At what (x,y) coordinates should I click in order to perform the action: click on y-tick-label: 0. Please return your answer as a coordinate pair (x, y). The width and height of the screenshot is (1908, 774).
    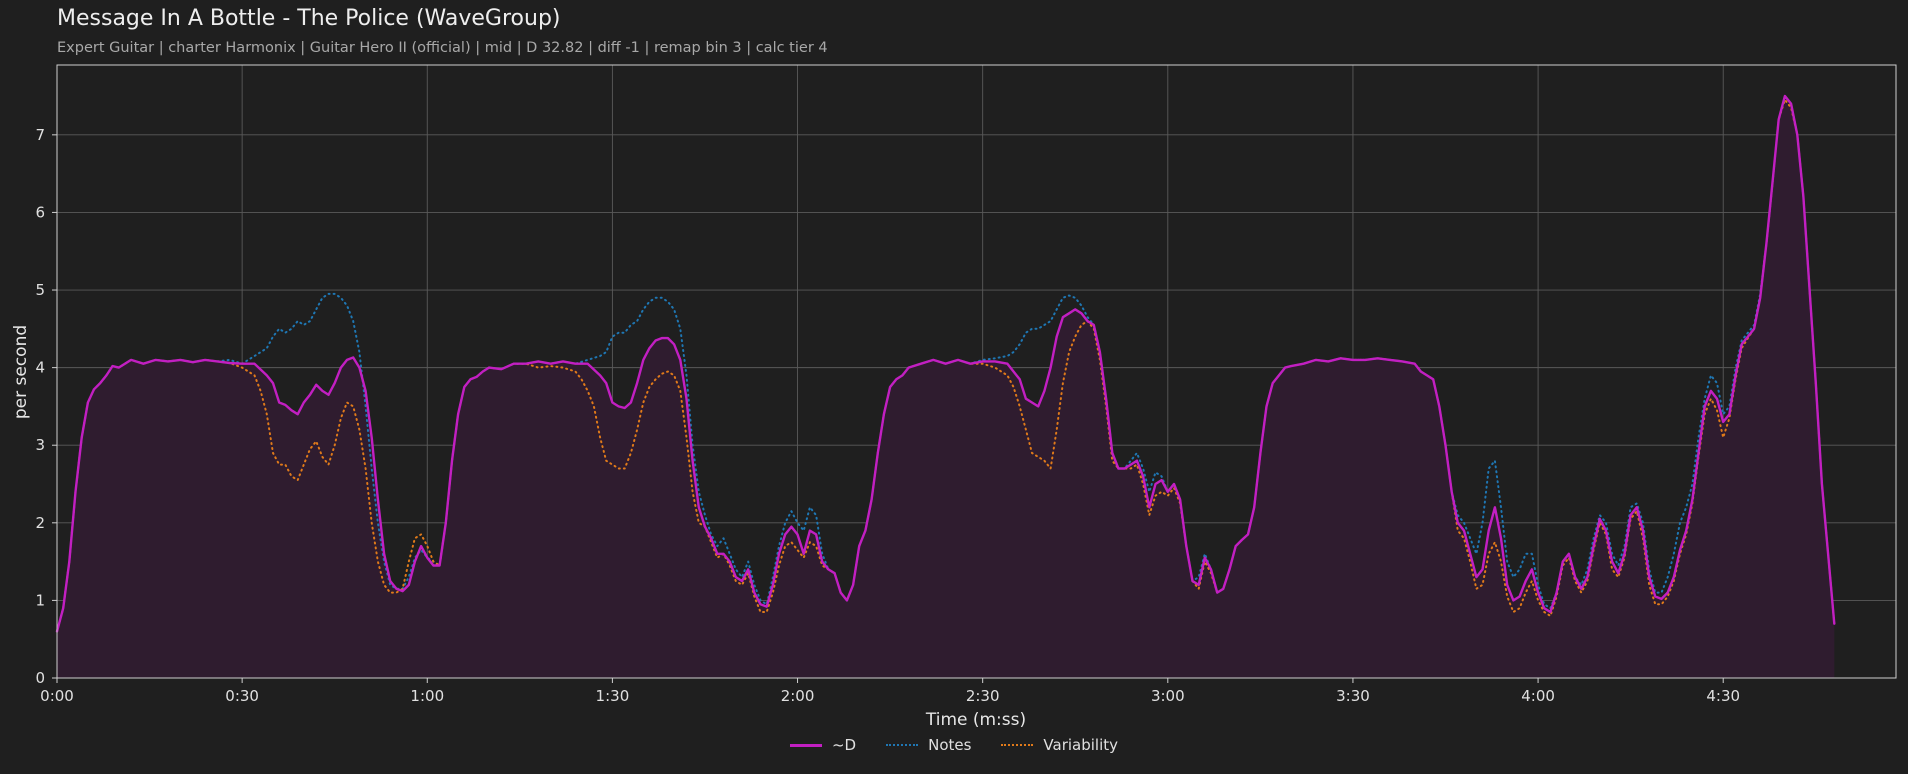
    Looking at the image, I should click on (40, 678).